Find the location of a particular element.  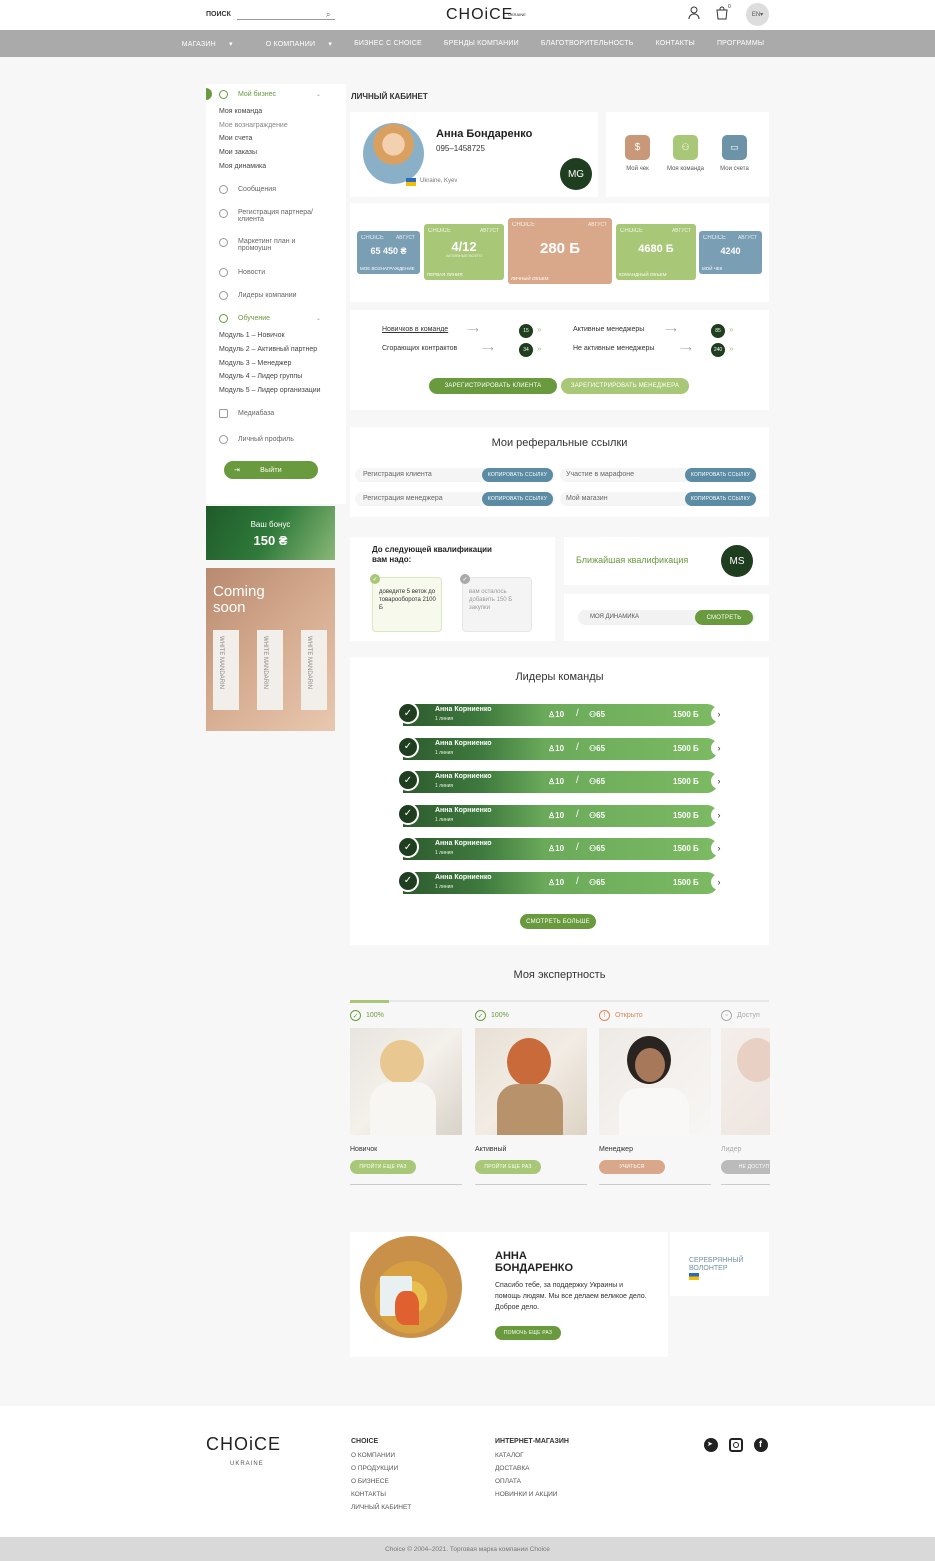

leader-team-count: ⚇65 is located at coordinates (597, 748).